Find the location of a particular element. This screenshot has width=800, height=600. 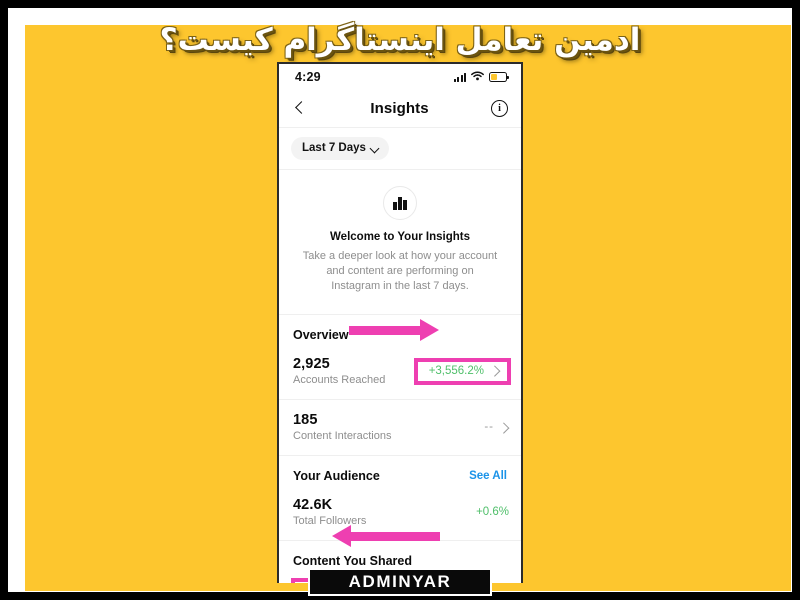

chevron-down-icon is located at coordinates (374, 148).